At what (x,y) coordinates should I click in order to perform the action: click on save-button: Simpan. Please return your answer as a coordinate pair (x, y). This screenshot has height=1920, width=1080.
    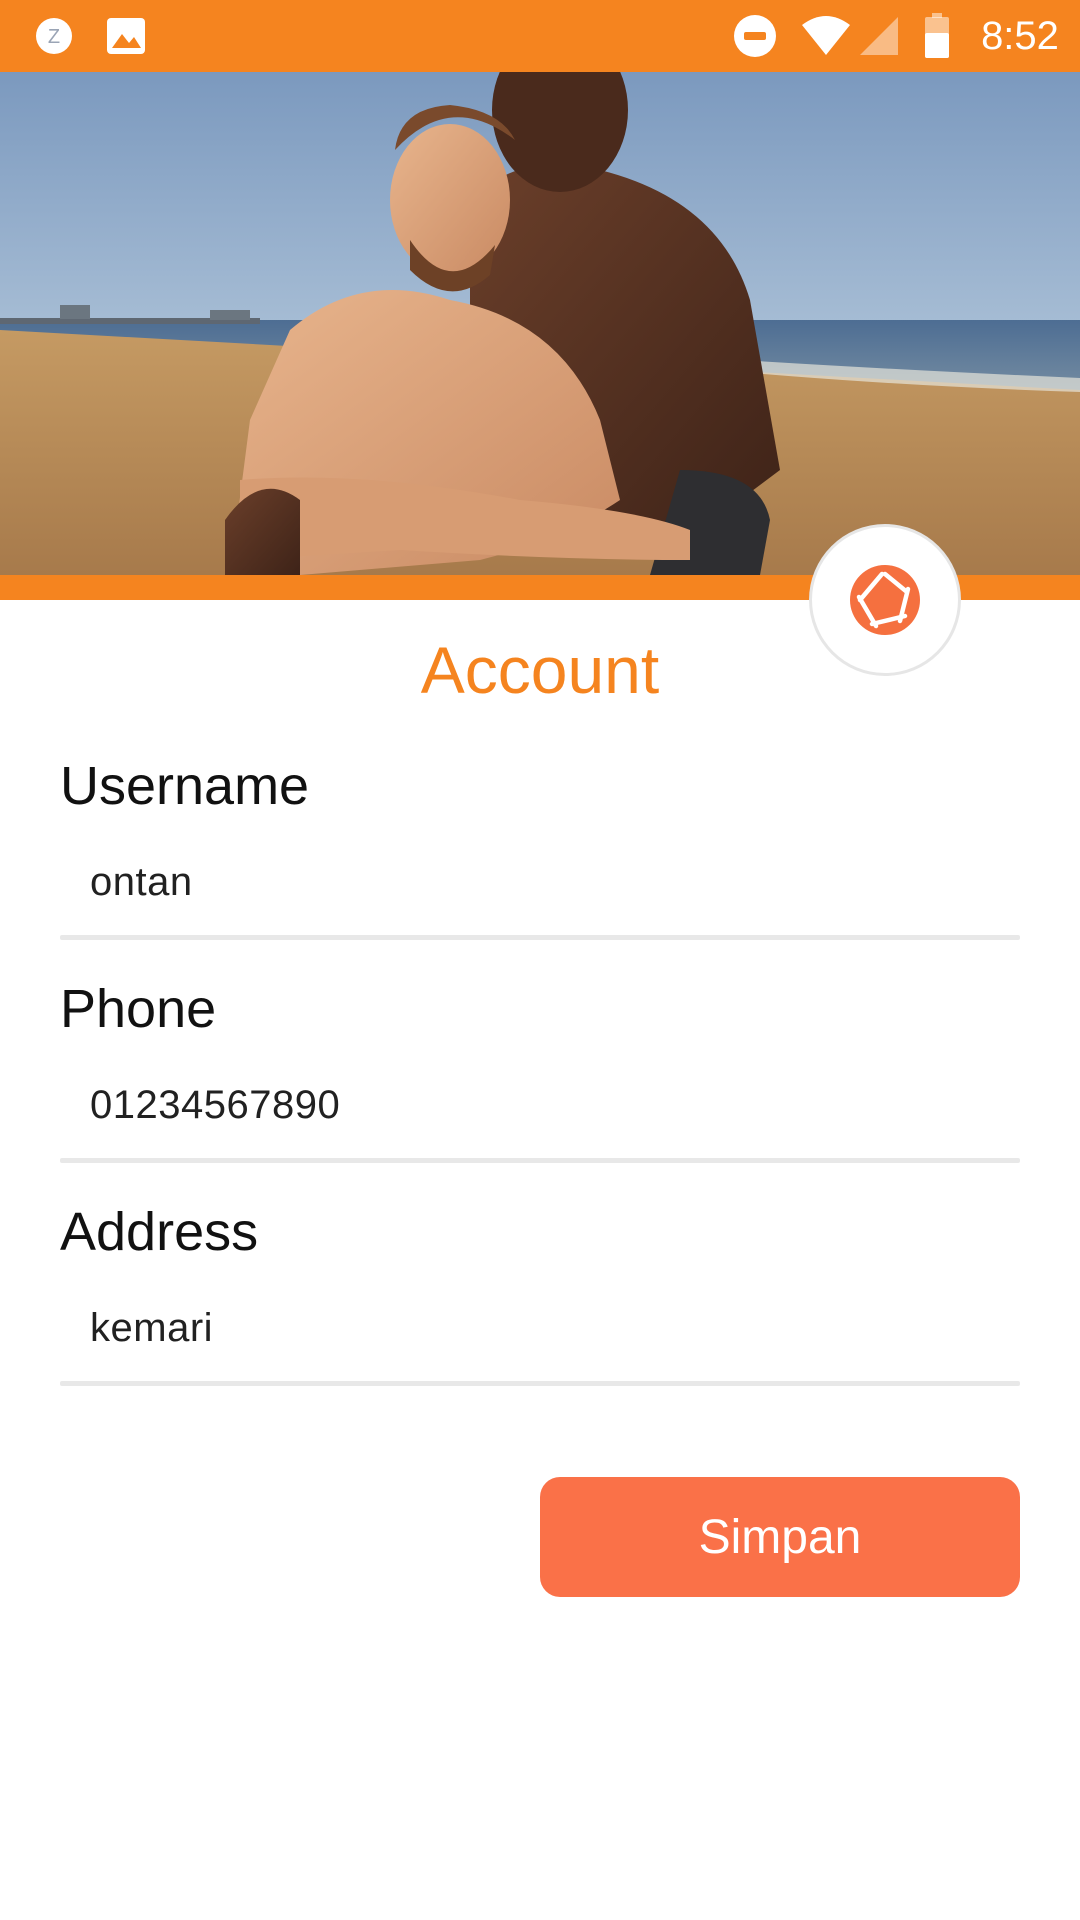
    Looking at the image, I should click on (780, 1537).